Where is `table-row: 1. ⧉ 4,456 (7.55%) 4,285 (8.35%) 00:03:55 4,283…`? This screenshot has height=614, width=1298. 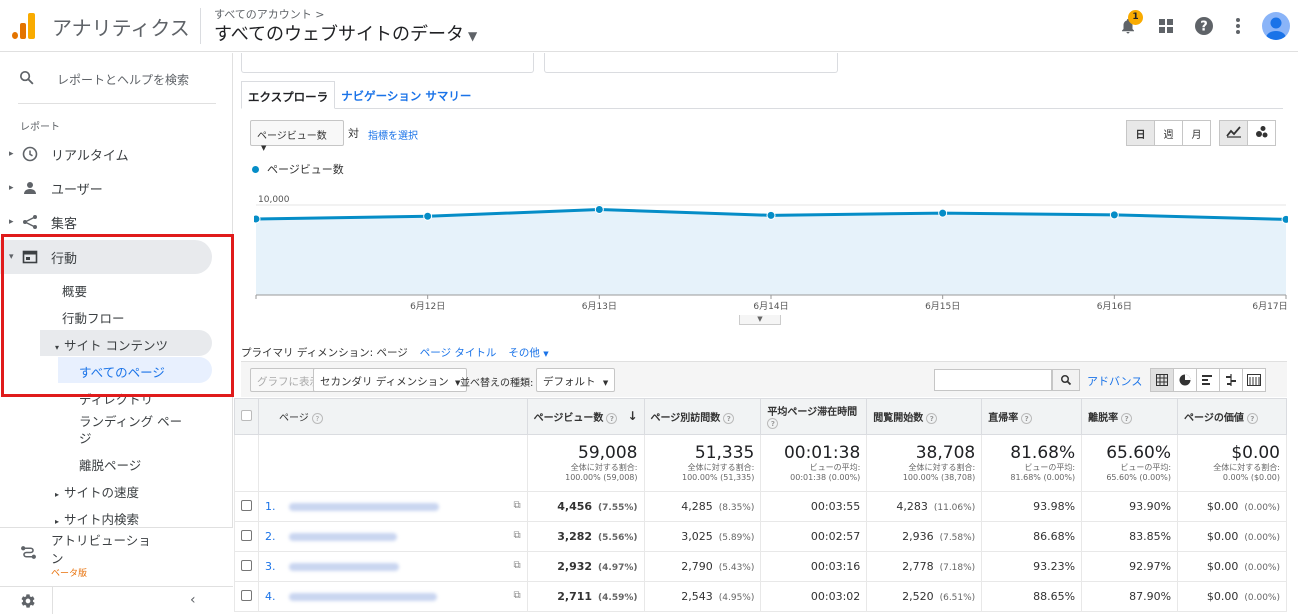 table-row: 1. ⧉ 4,456 (7.55%) 4,285 (8.35%) 00:03:55 4,283… is located at coordinates (760, 506).